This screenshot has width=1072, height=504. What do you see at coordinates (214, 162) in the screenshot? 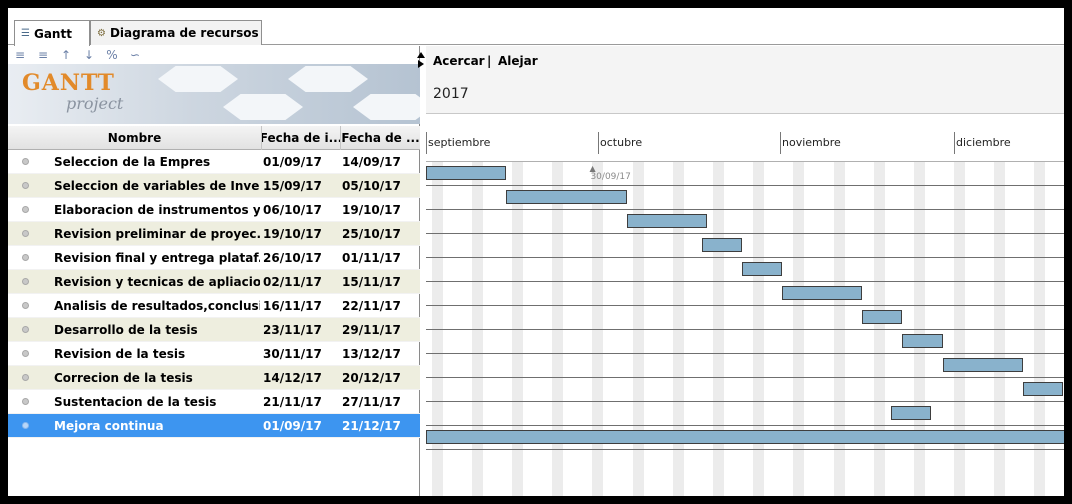
I see `task-row: Seleccion de la Empres 01/09/17 14/09/17` at bounding box center [214, 162].